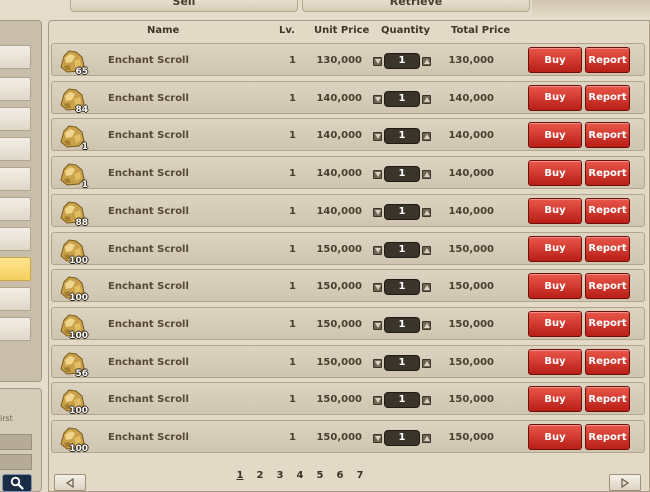 Image resolution: width=650 pixels, height=492 pixels. What do you see at coordinates (73, 364) in the screenshot?
I see `gold-ore-icon: 56` at bounding box center [73, 364].